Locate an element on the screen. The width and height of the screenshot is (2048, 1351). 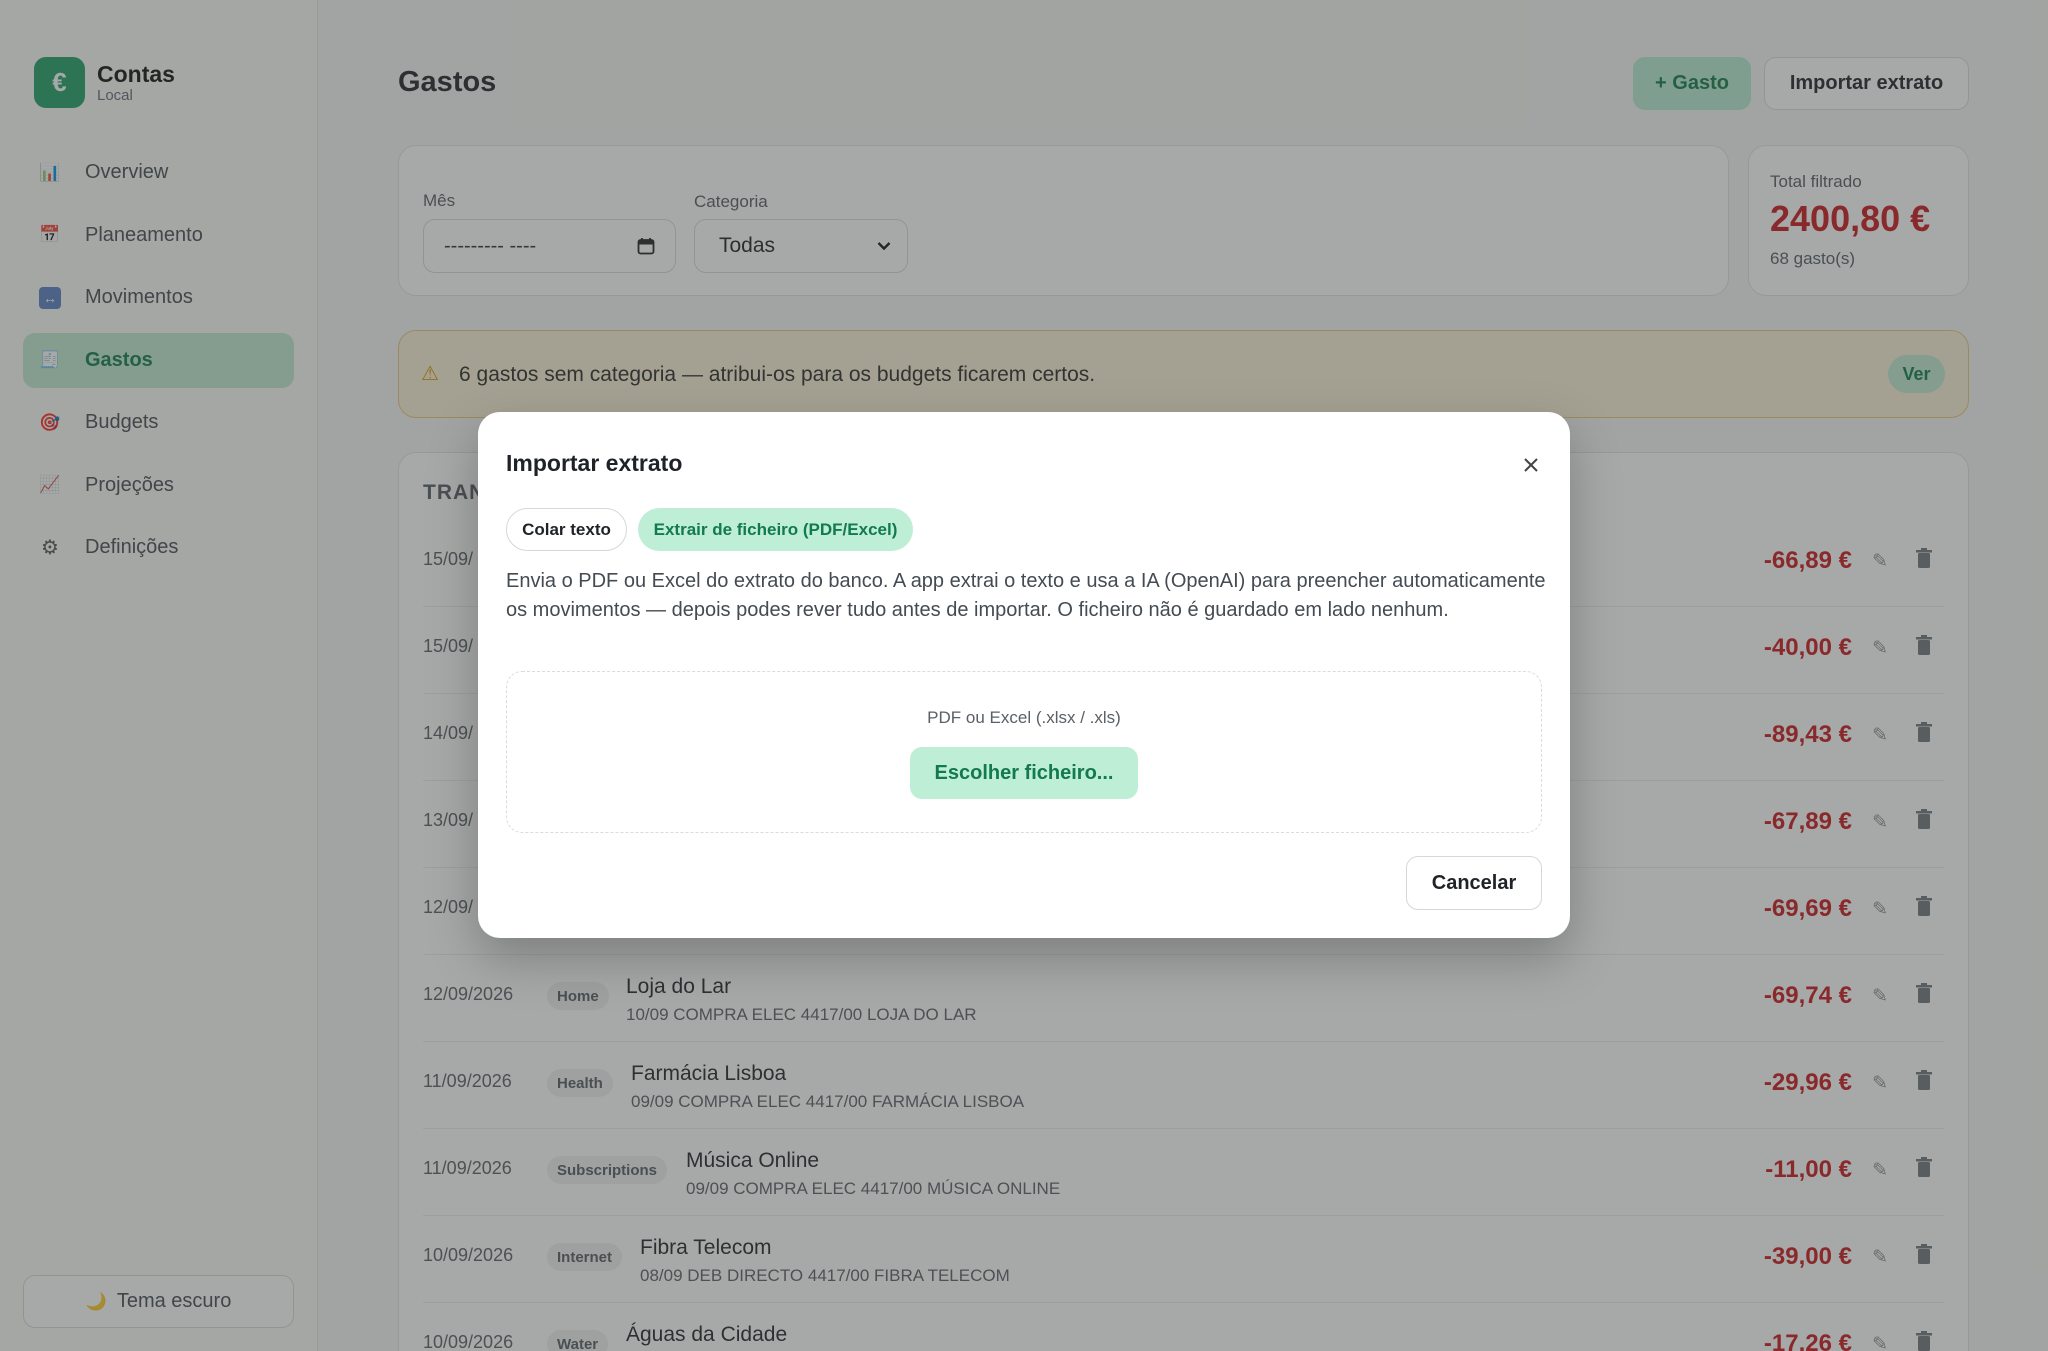
tab-paste-text: Colar texto is located at coordinates (566, 529).